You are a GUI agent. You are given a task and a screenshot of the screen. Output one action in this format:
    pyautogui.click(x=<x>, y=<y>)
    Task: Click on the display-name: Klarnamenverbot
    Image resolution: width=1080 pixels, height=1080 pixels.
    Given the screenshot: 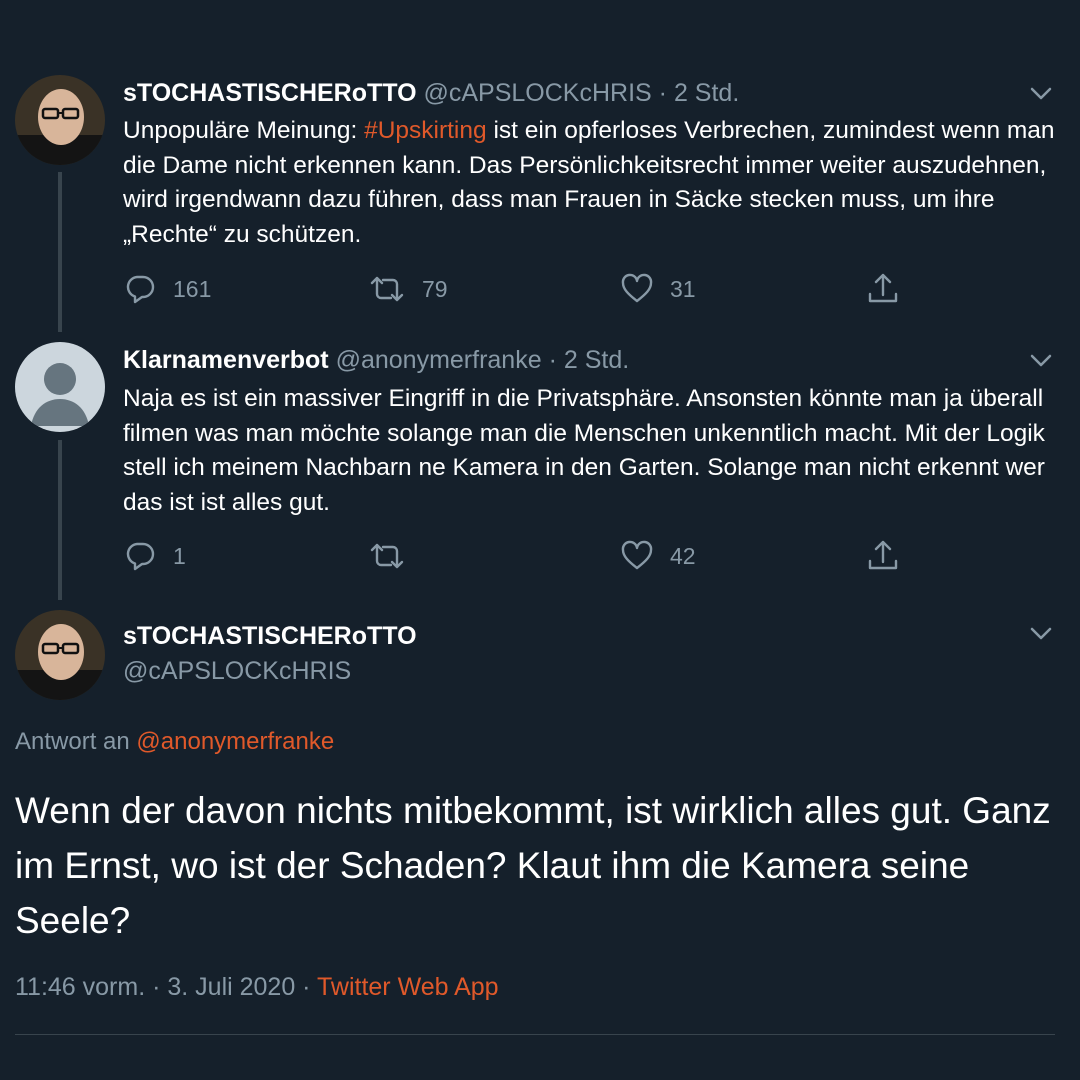 What is the action you would take?
    pyautogui.click(x=226, y=360)
    